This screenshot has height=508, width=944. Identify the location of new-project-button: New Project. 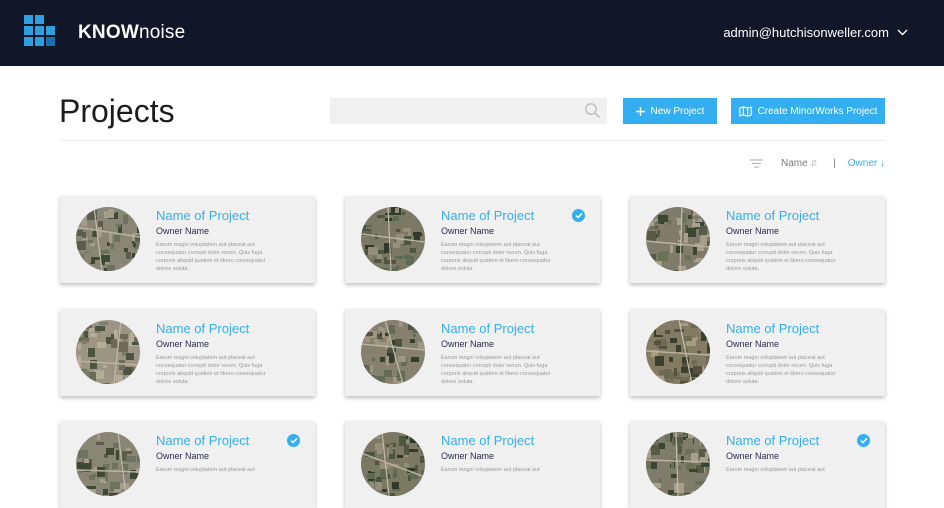
(670, 111).